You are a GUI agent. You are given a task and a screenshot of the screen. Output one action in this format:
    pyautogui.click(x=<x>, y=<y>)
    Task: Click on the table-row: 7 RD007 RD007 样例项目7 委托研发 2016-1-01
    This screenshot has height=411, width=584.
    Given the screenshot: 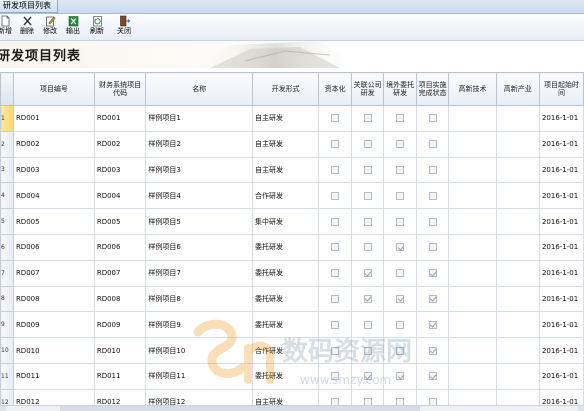 What is the action you would take?
    pyautogui.click(x=292, y=273)
    